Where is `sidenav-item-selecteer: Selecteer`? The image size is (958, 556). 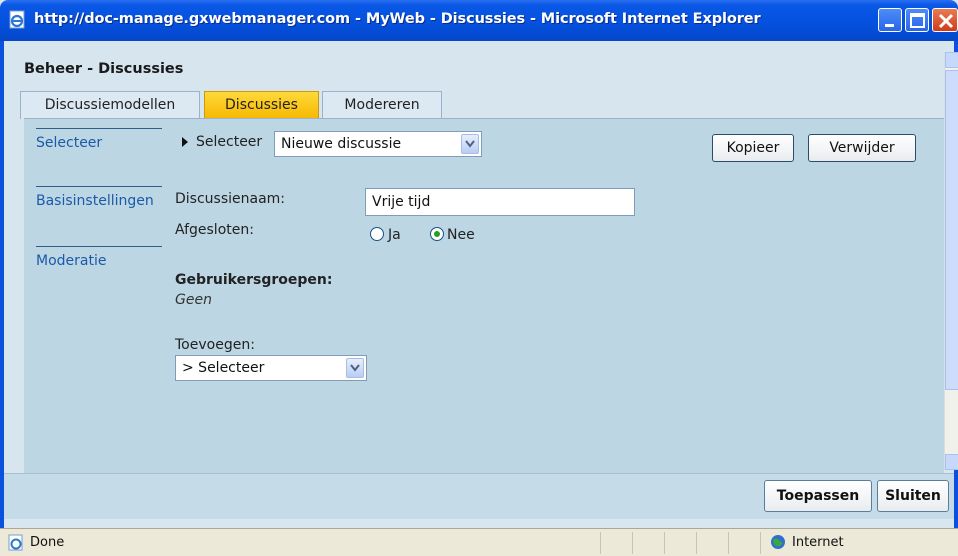
sidenav-item-selecteer: Selecteer is located at coordinates (99, 139).